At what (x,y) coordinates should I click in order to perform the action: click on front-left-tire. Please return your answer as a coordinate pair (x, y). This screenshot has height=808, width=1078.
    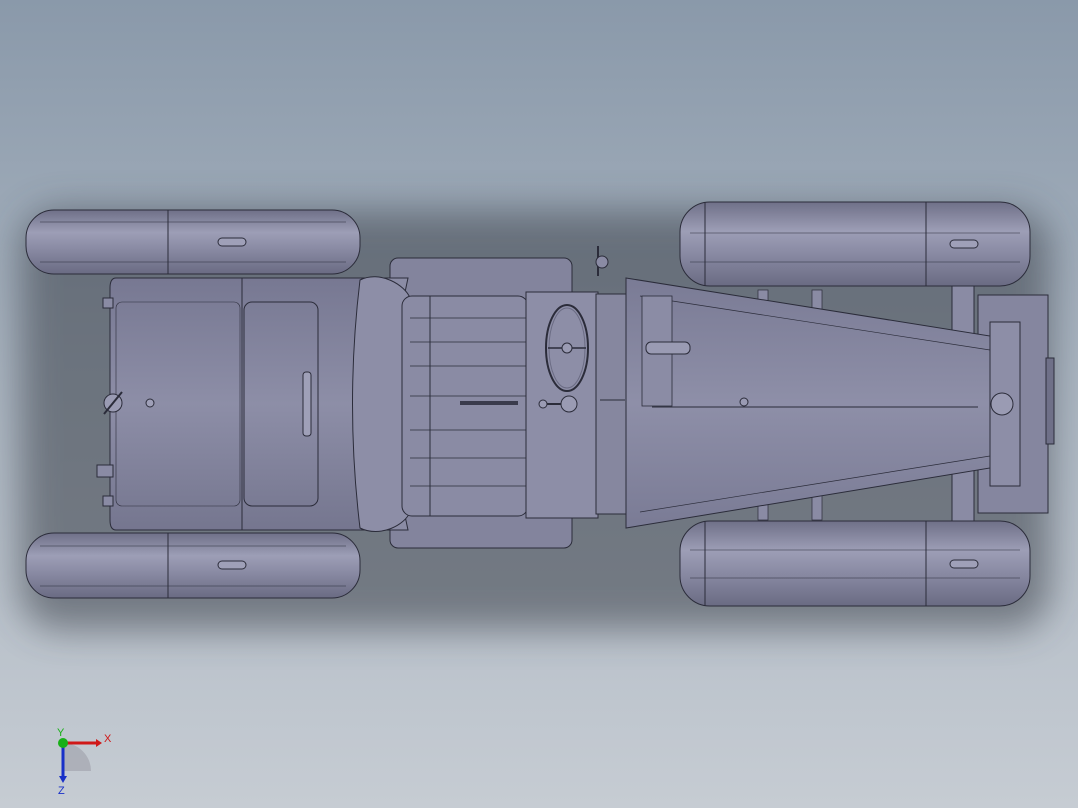
    Looking at the image, I should click on (855, 244).